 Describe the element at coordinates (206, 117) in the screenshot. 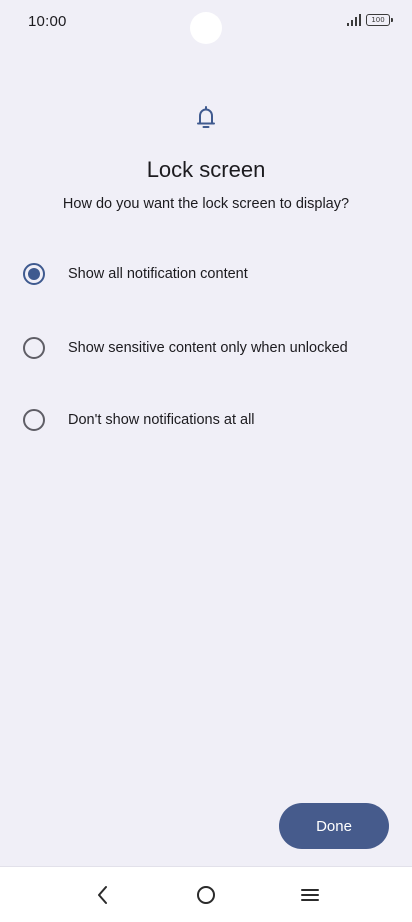

I see `bell-icon` at that location.